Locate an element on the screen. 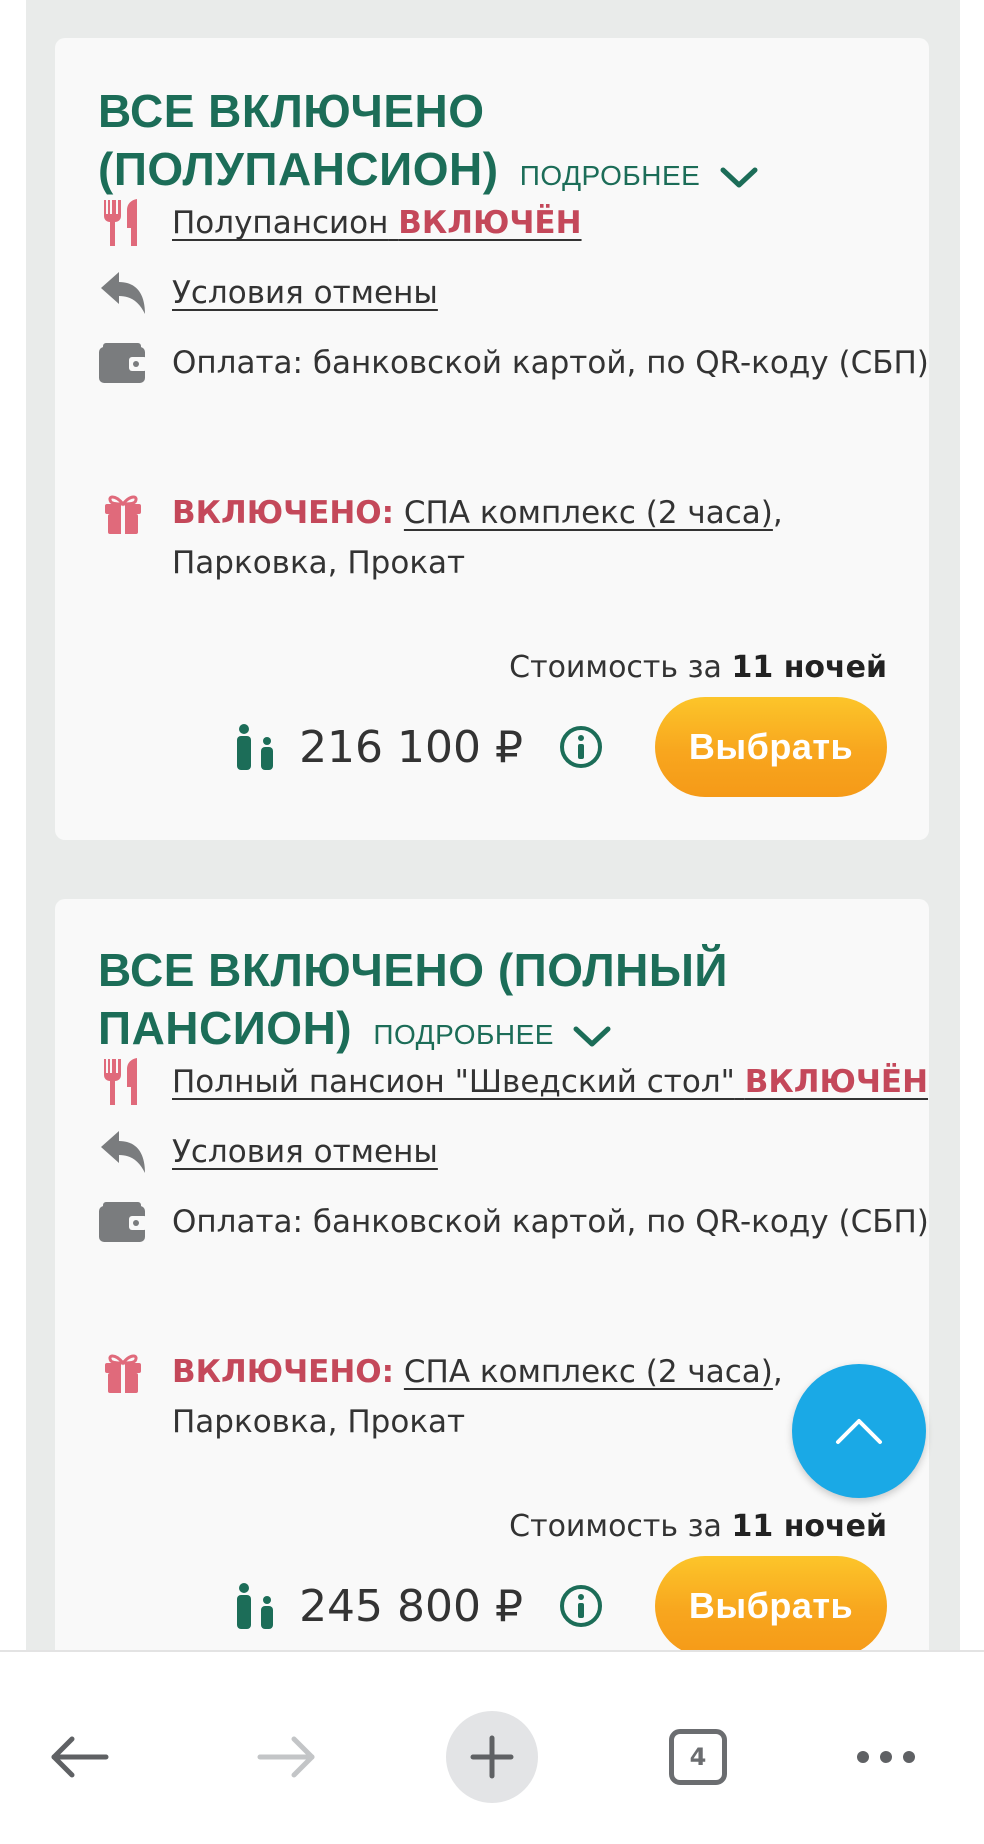 The height and width of the screenshot is (1844, 984). forward-button is located at coordinates (286, 1757).